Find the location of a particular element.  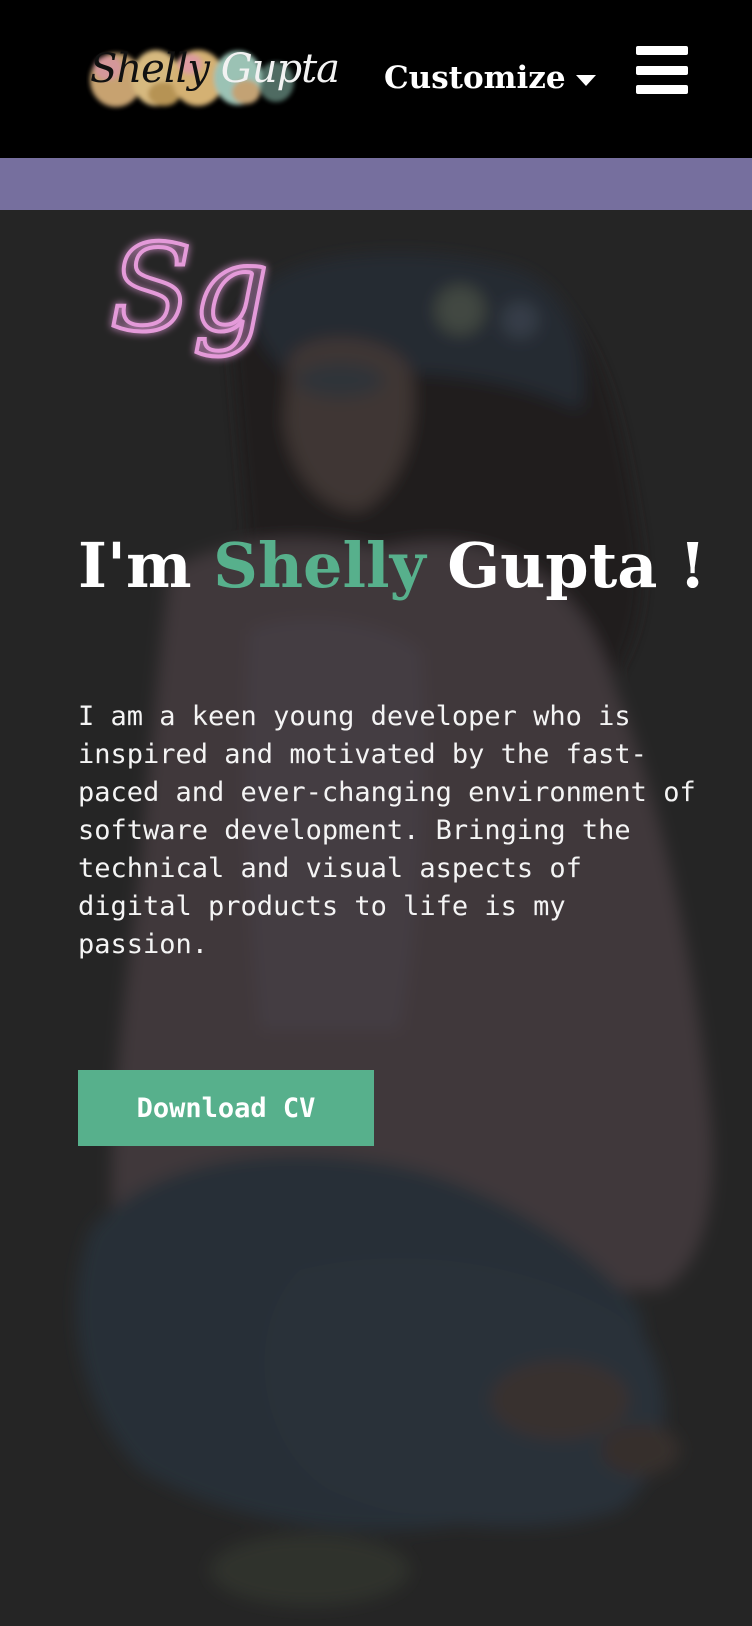

site-logo: Shelly Gupta is located at coordinates (214, 77).